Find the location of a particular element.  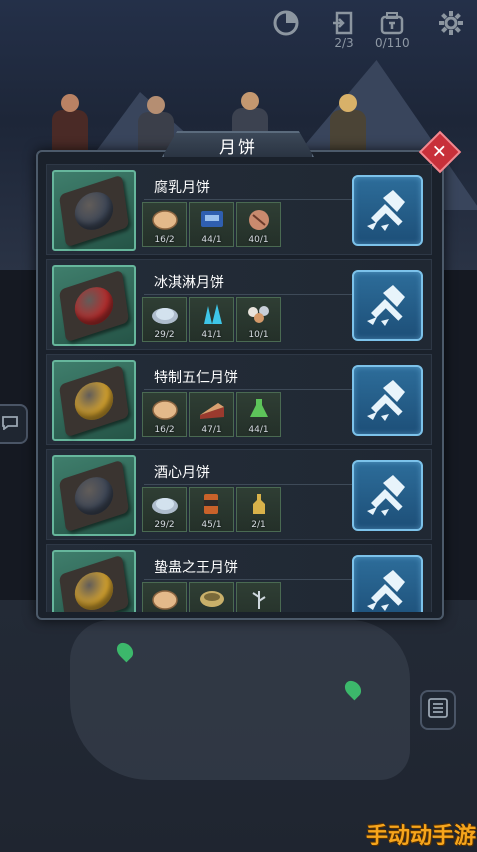

recipe-name: 特制五仁月饼 is located at coordinates (196, 378).